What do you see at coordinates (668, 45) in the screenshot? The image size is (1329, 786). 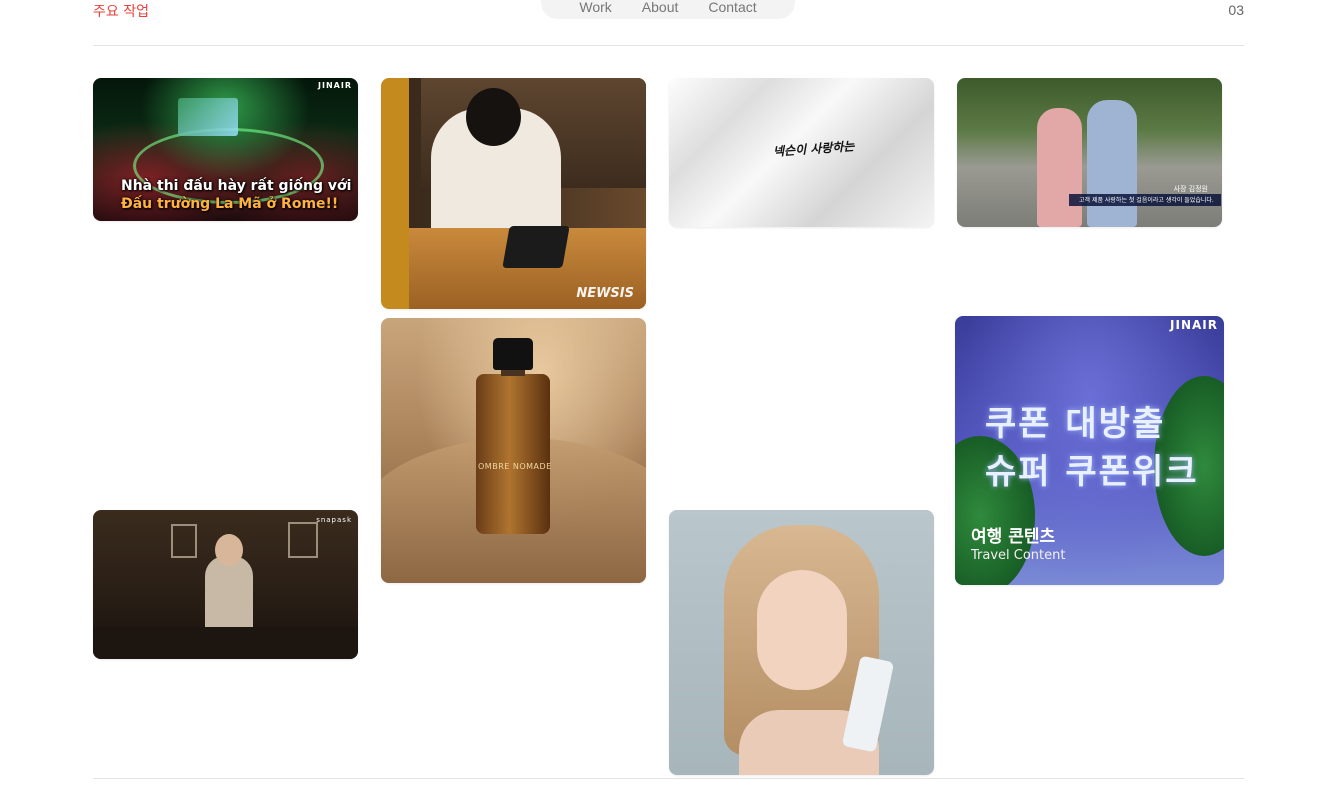 I see `top-divider` at bounding box center [668, 45].